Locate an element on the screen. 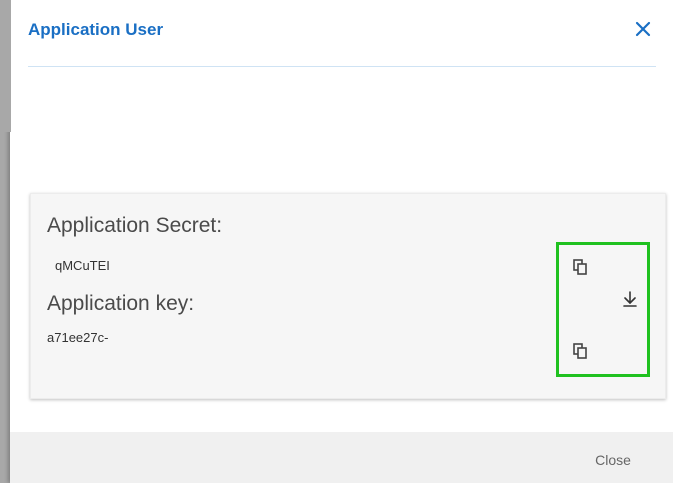 The height and width of the screenshot is (483, 673). application-secret-value: qMCuTEI is located at coordinates (82, 265).